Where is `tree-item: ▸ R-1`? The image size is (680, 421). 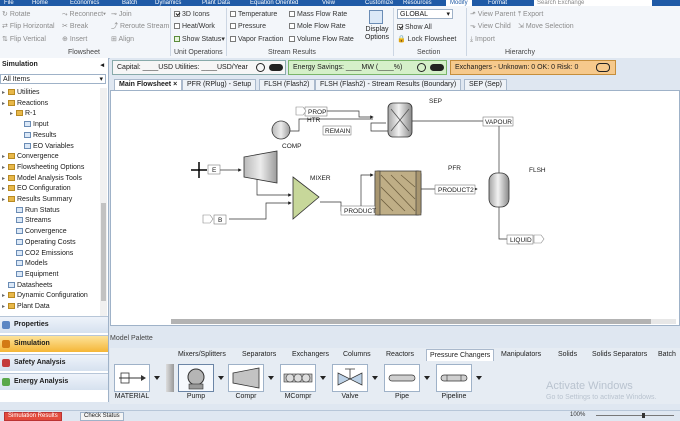
tree-item: ▸ R-1 is located at coordinates (23, 114).